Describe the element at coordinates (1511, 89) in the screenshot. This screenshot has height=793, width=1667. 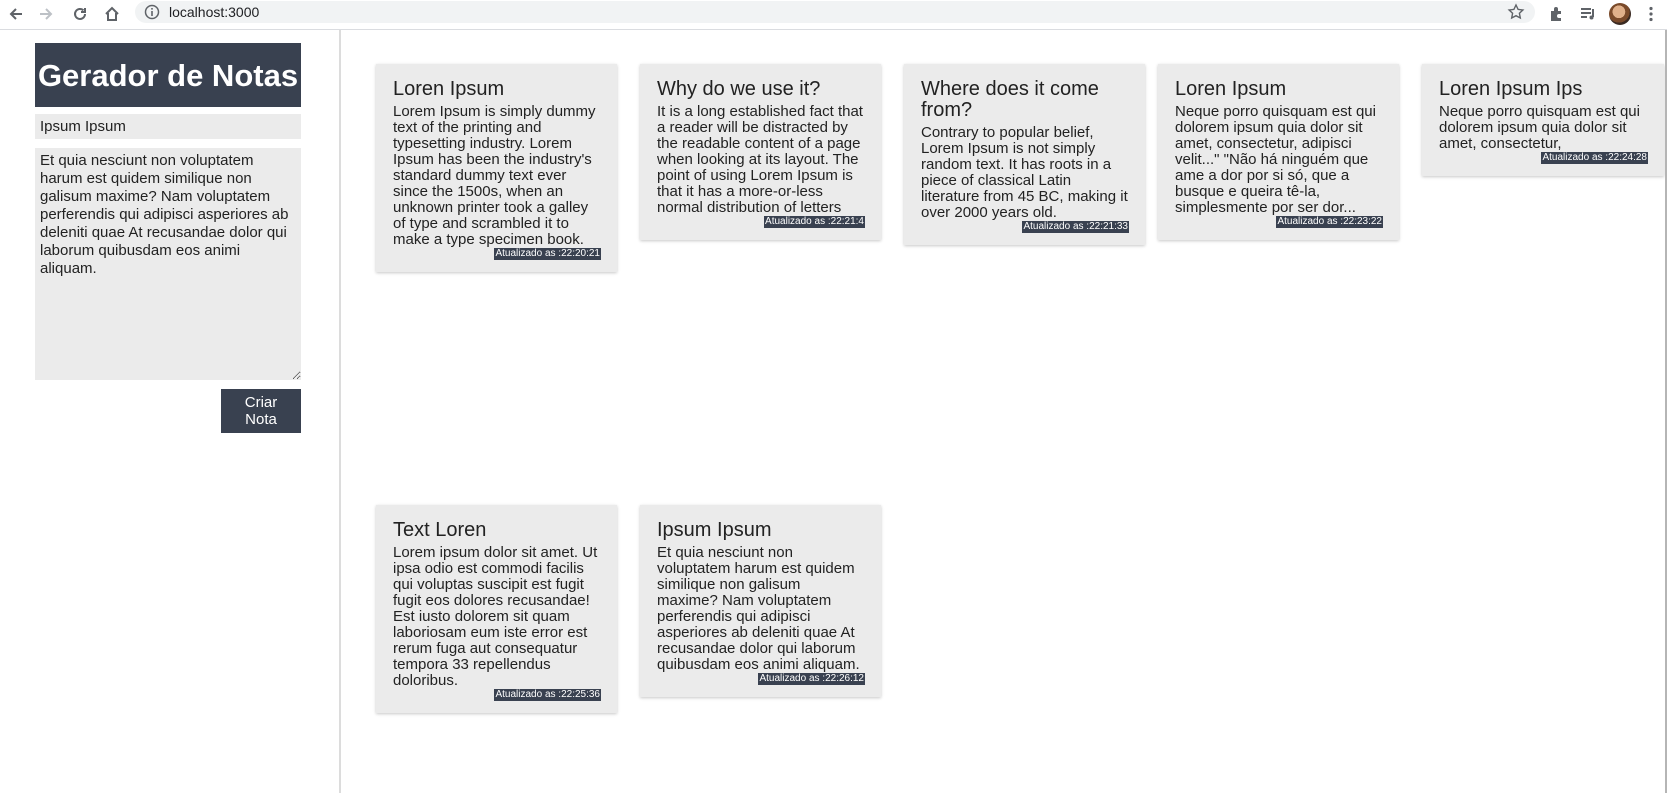
I see `note-title: Loren Ipsum Ips` at that location.